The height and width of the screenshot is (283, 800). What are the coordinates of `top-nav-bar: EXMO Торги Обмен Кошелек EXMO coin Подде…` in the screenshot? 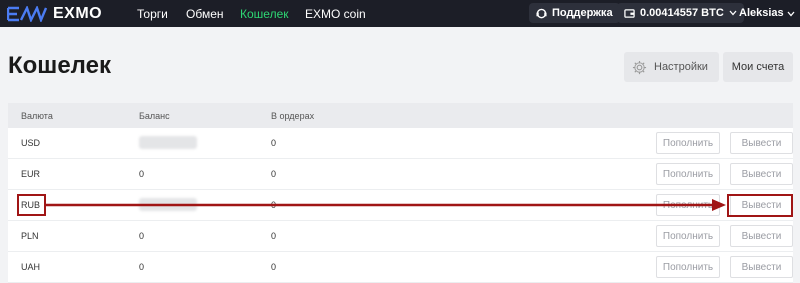 It's located at (400, 13).